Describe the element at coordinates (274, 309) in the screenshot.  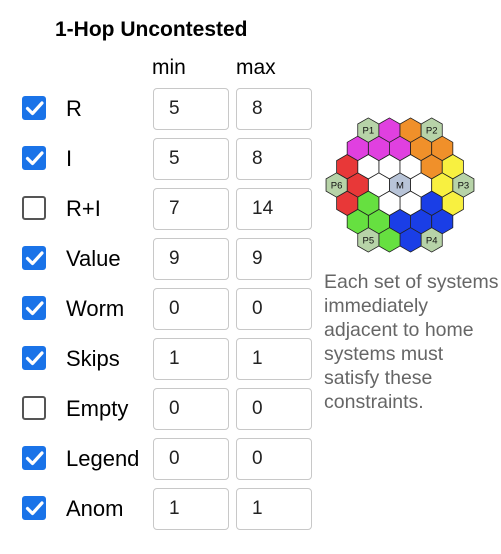
I see `worm-max-input: 0` at that location.